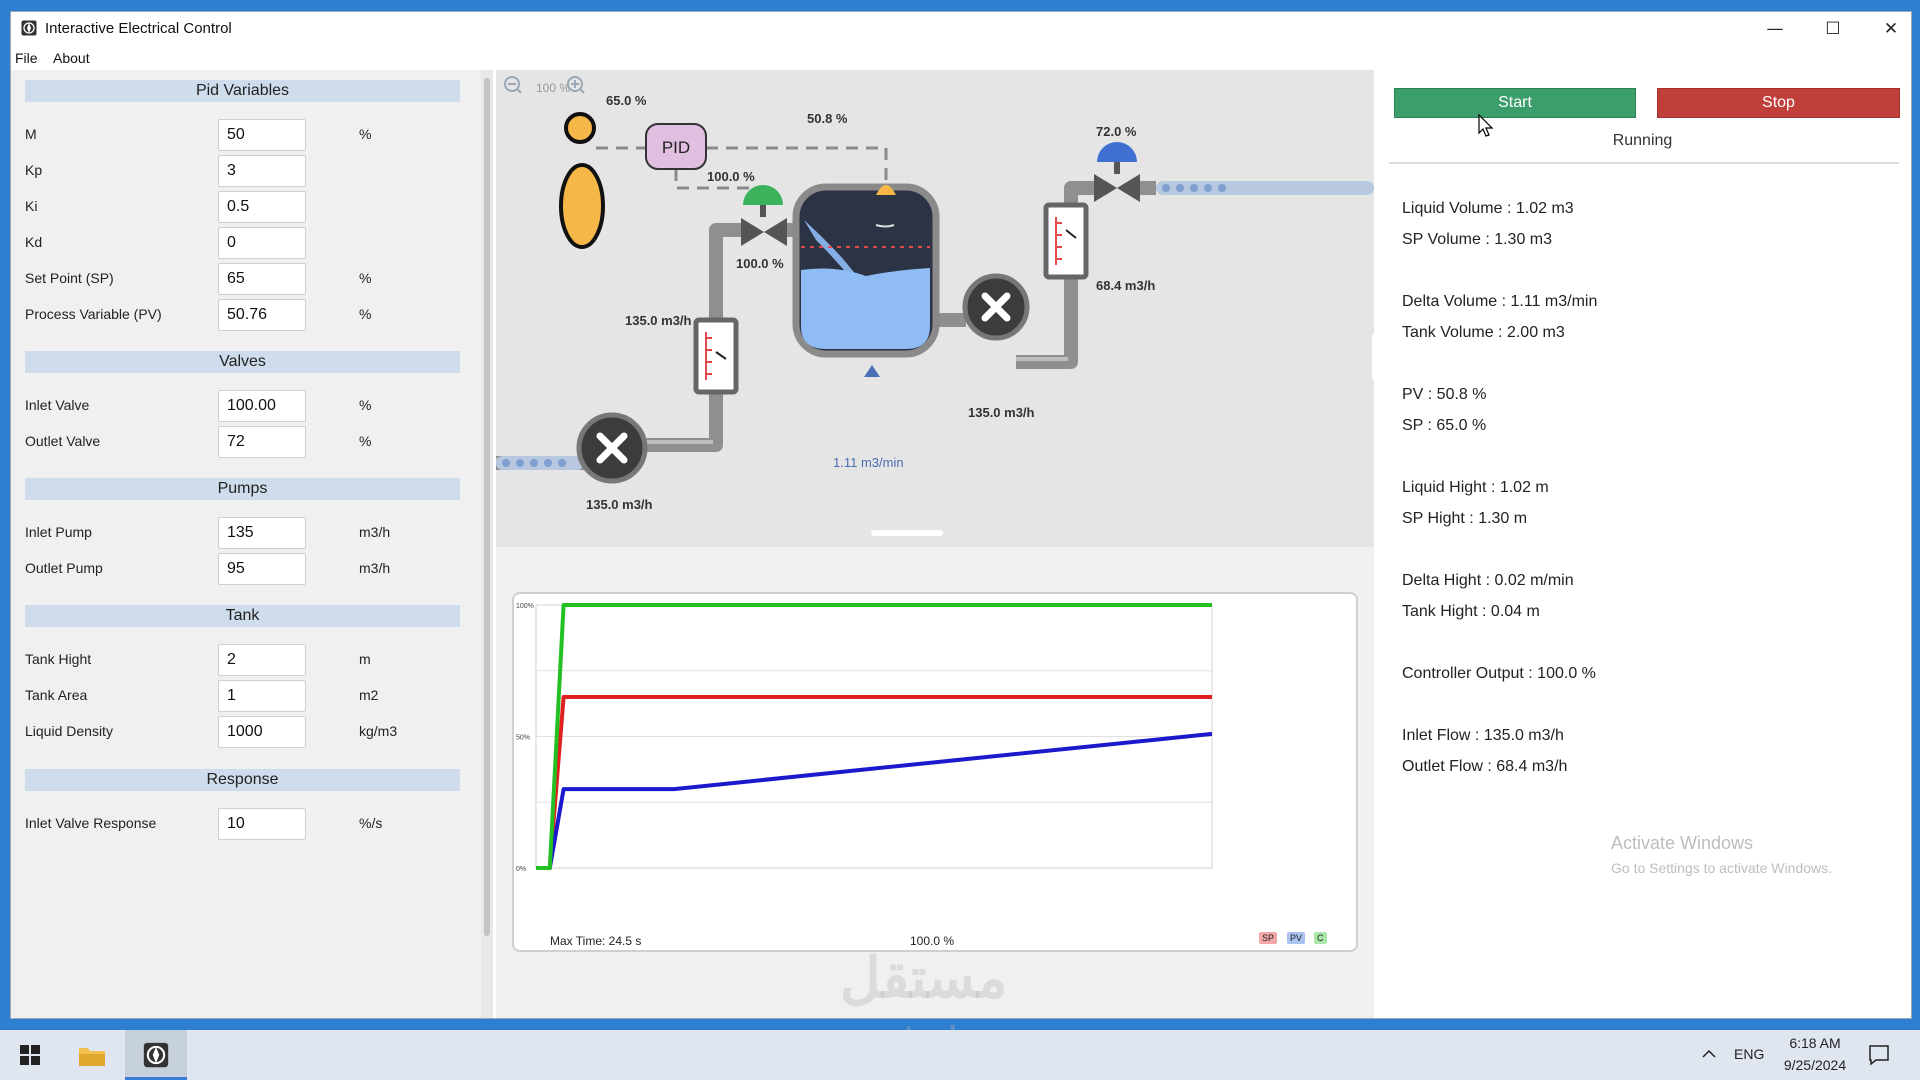 The height and width of the screenshot is (1080, 1920). What do you see at coordinates (487, 507) in the screenshot?
I see `left-panel-scroll-thumb` at bounding box center [487, 507].